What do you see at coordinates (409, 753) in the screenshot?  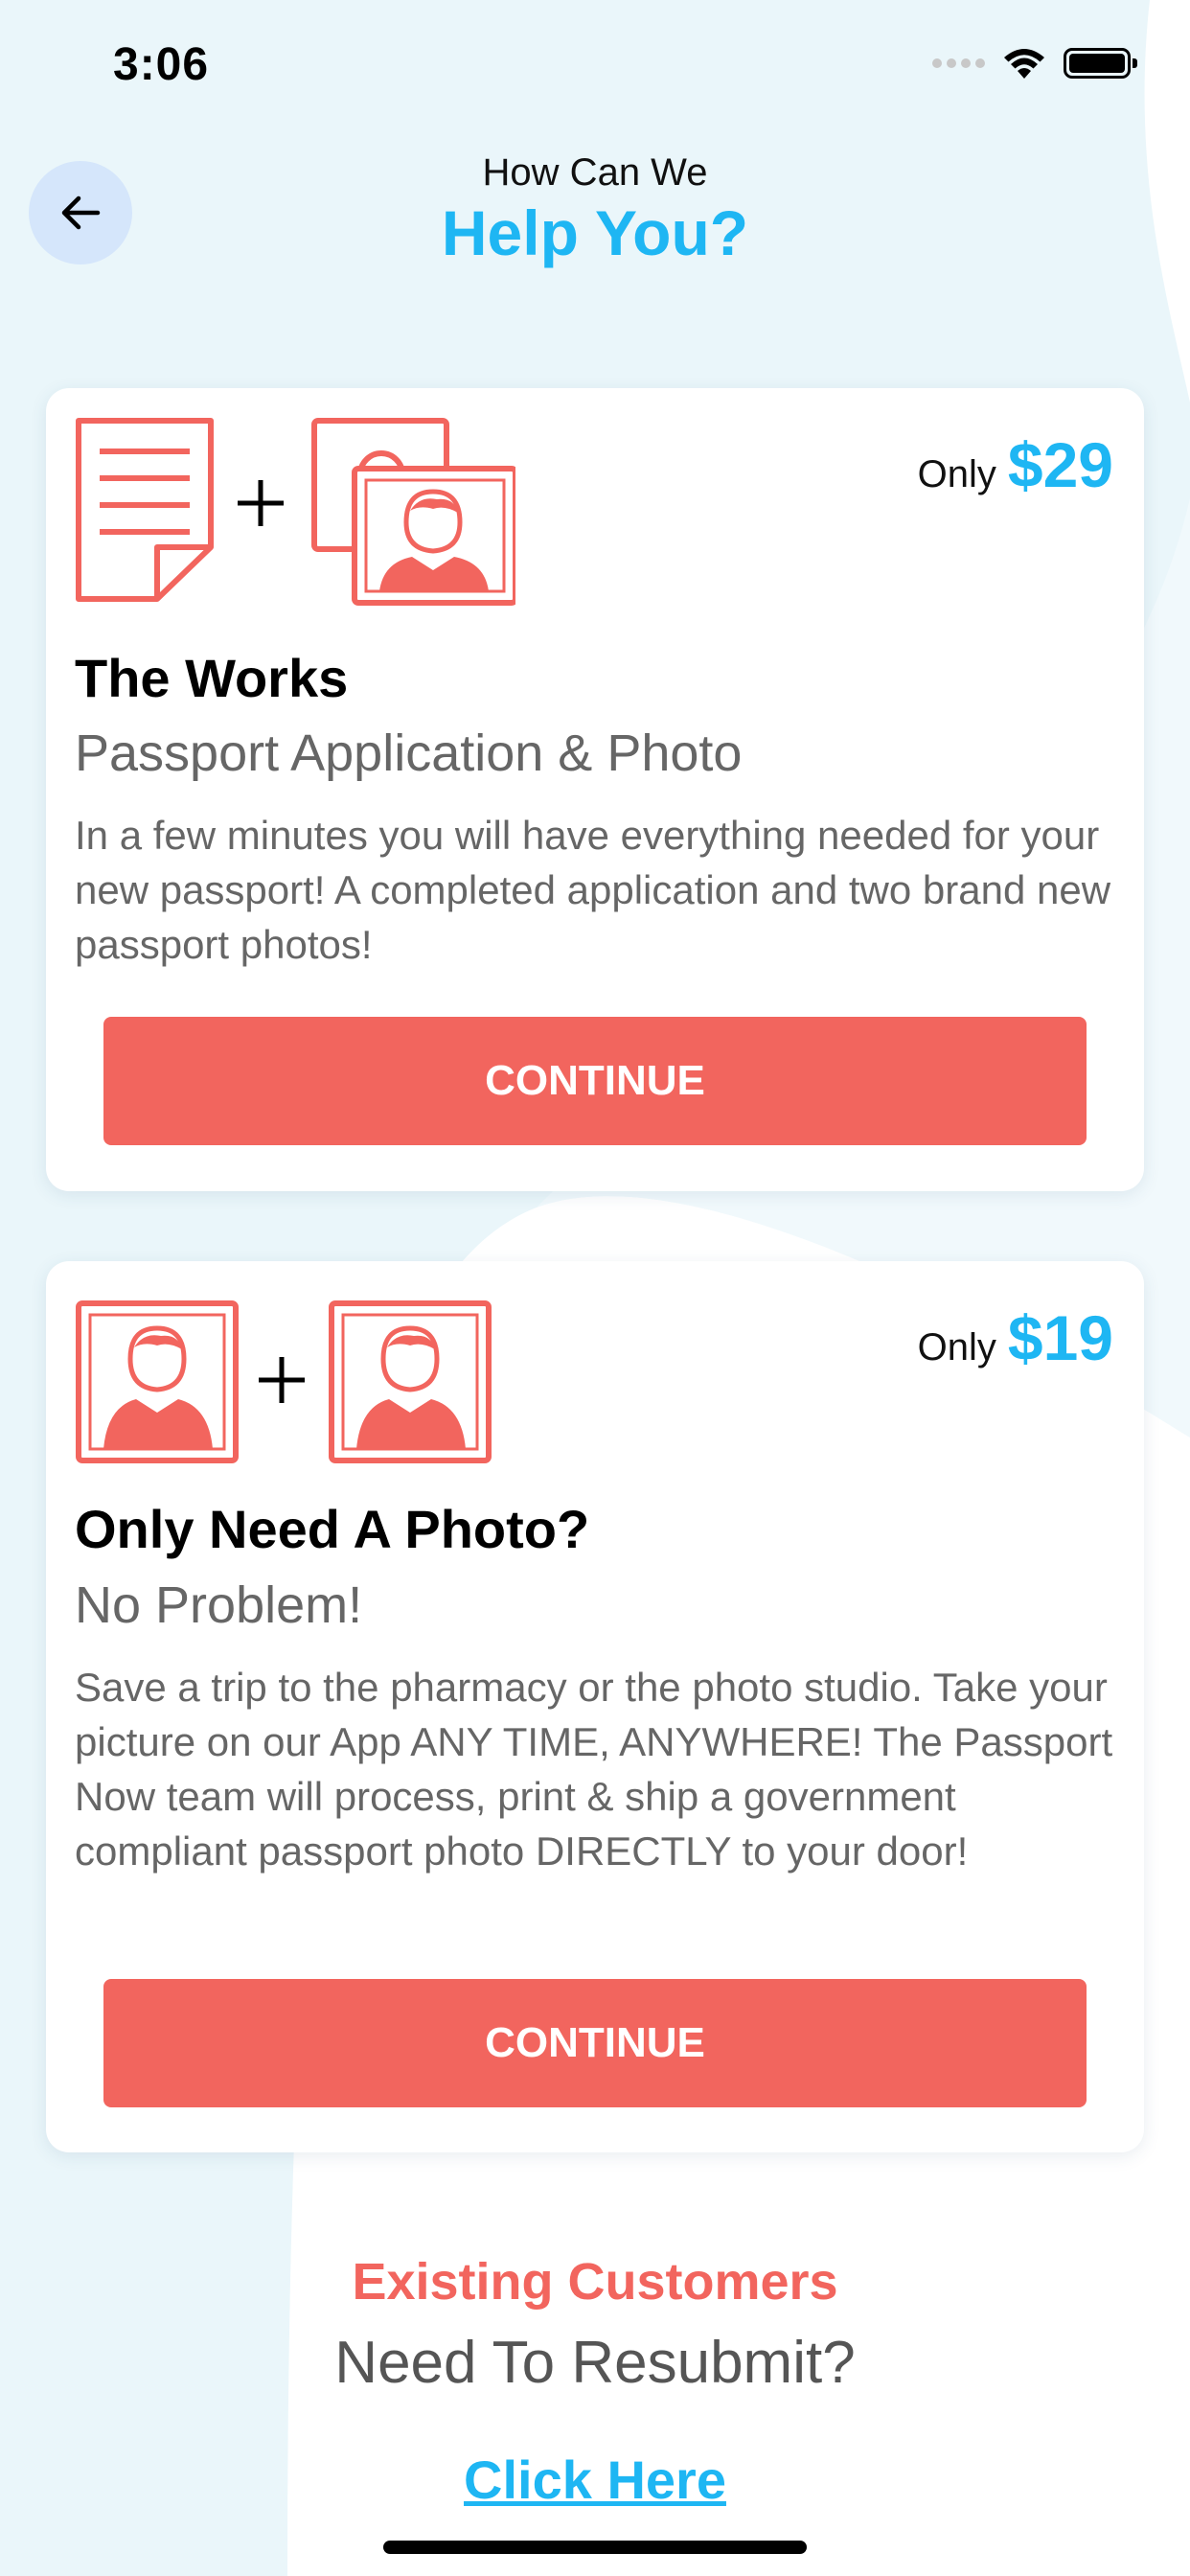 I see `card-subtitle: Passport Application & Photo` at bounding box center [409, 753].